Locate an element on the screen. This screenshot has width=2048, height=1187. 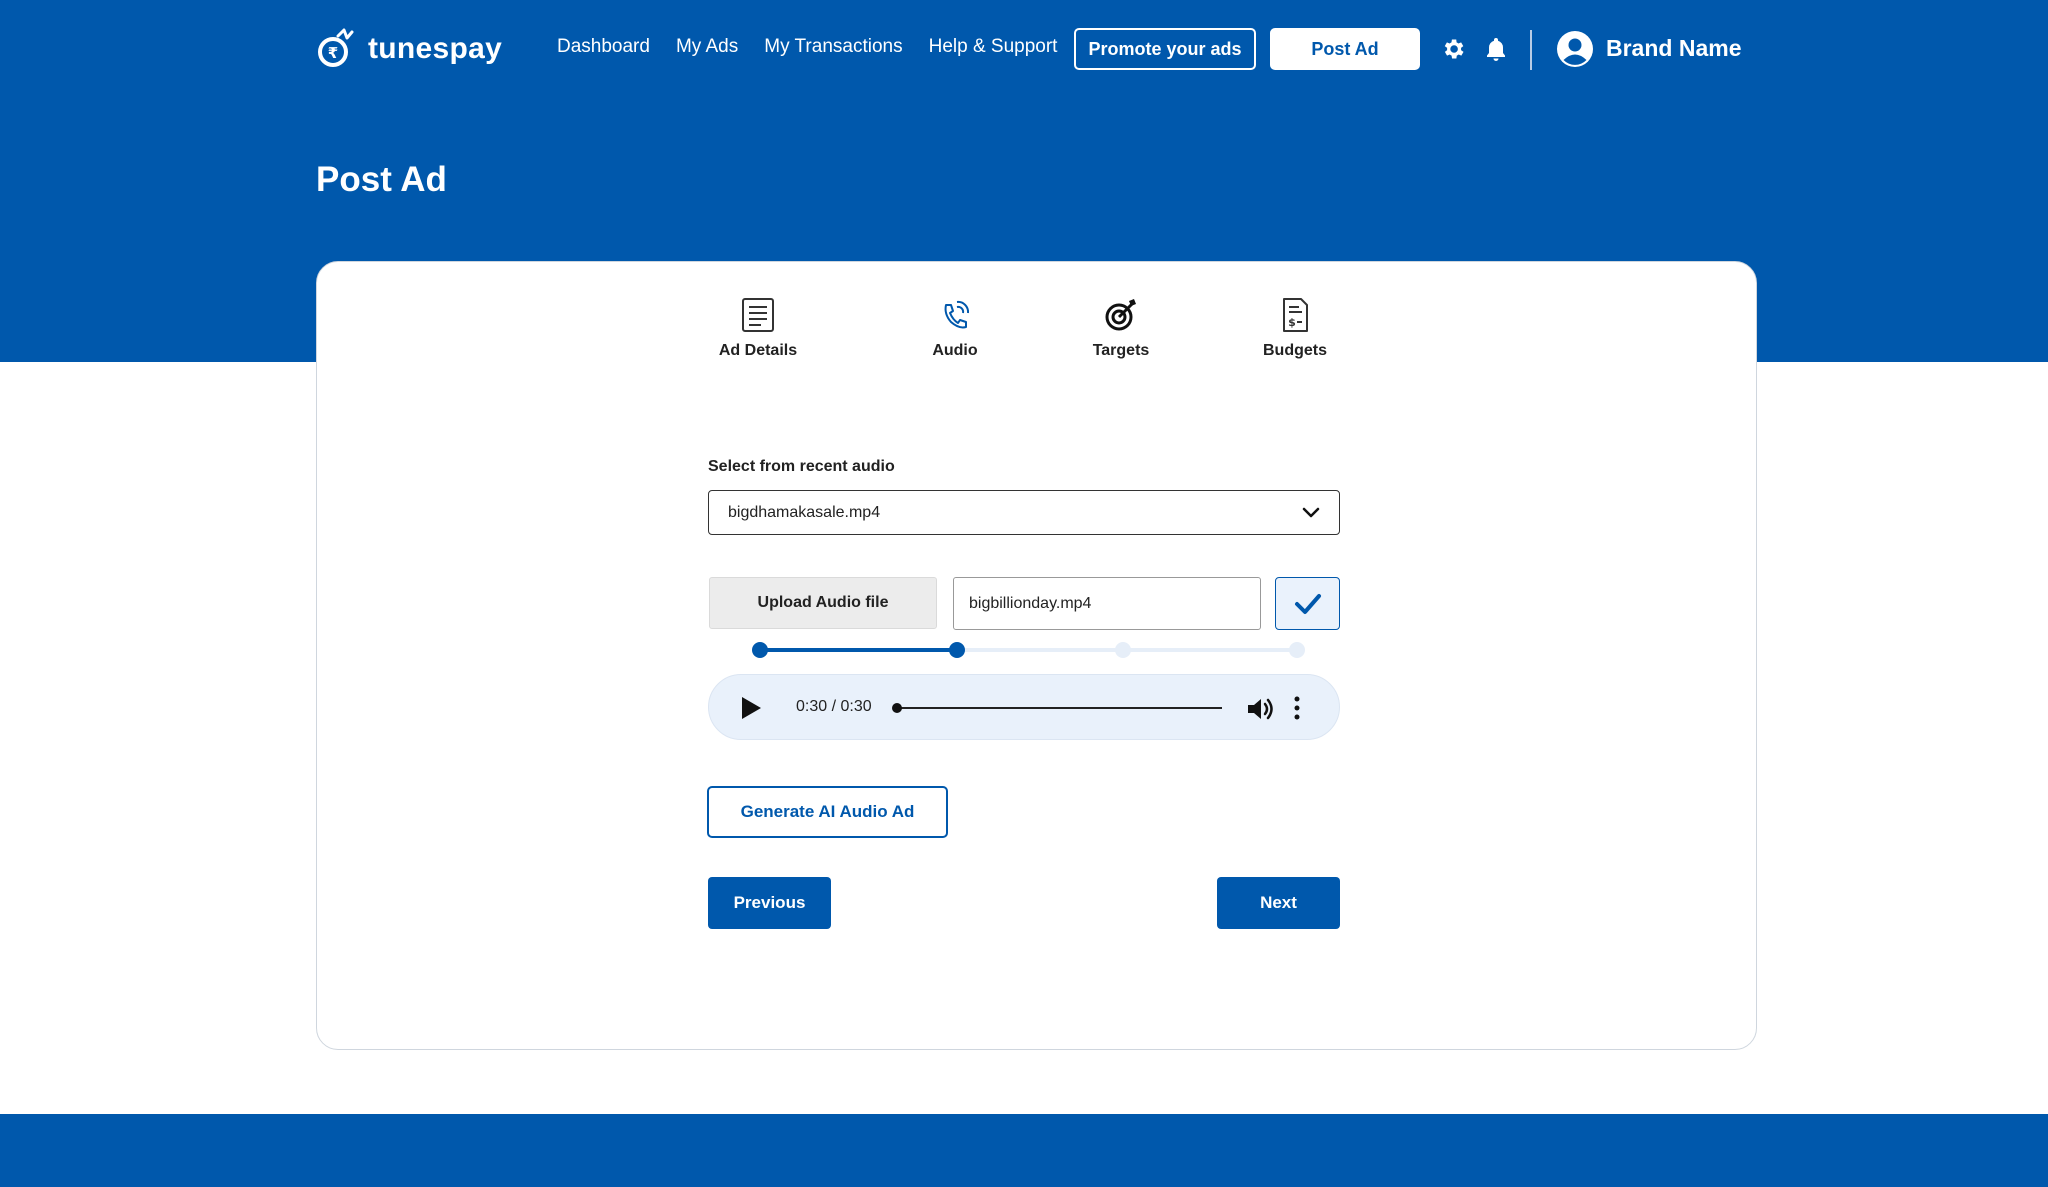
audio-player: 0:30 / 0:30 is located at coordinates (1024, 707).